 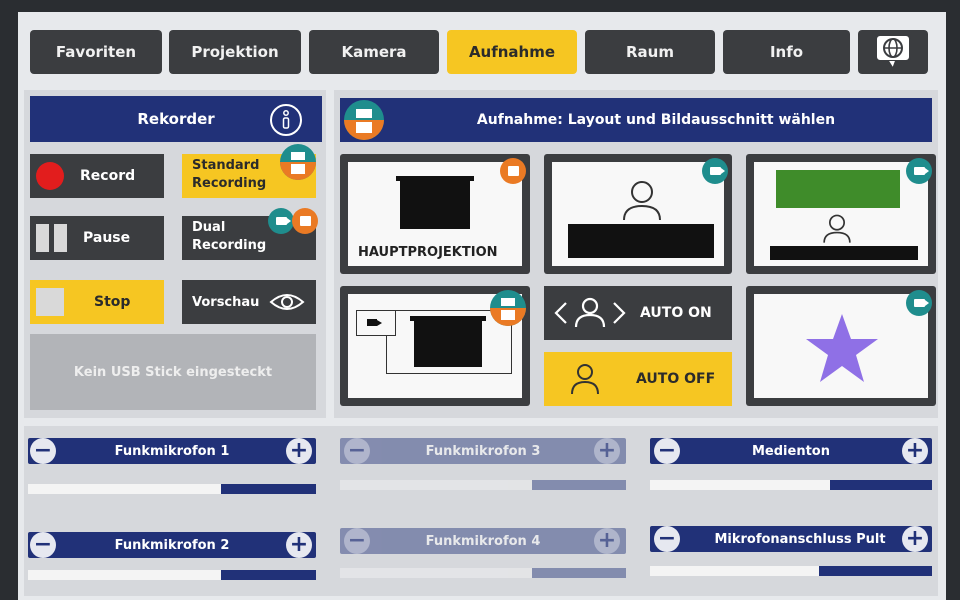 What do you see at coordinates (435, 214) in the screenshot?
I see `layout-hauptprojektion: HAUPTPROJEKTION` at bounding box center [435, 214].